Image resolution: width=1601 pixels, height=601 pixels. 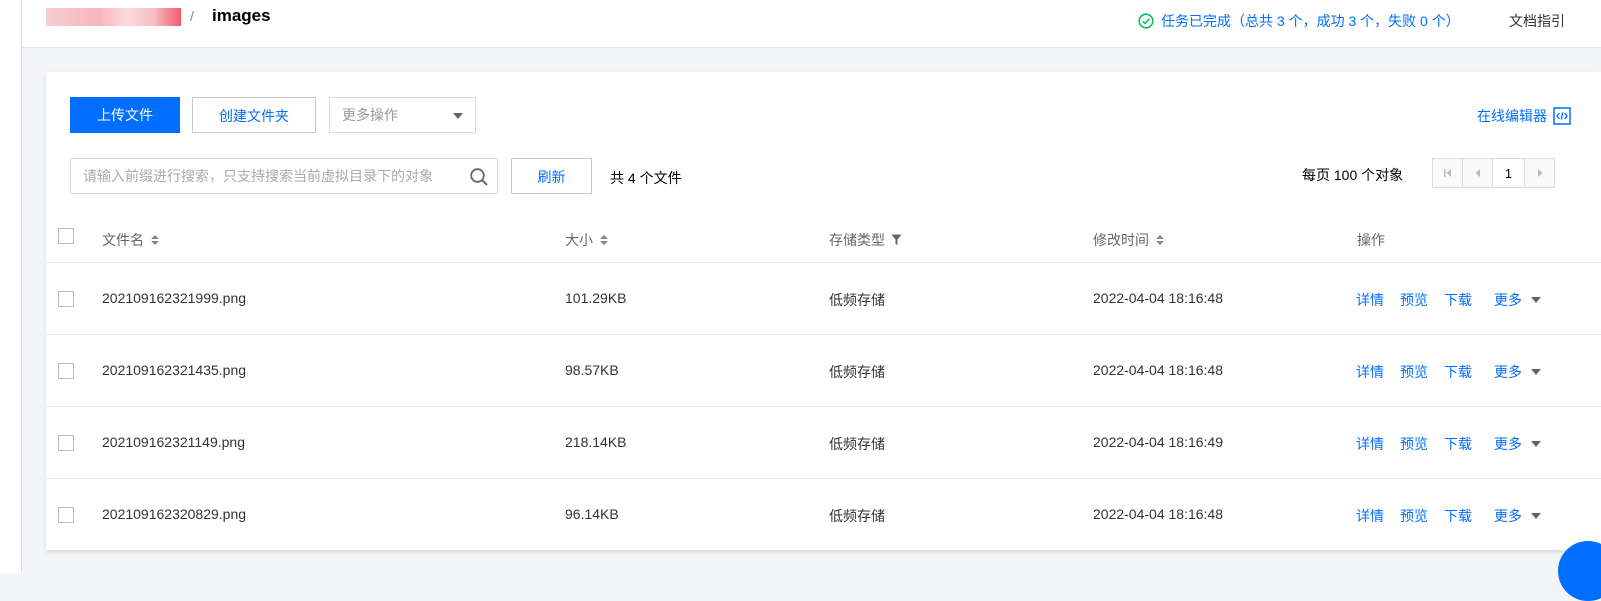 What do you see at coordinates (1121, 240) in the screenshot?
I see `column-header-modified-label: 修改时间` at bounding box center [1121, 240].